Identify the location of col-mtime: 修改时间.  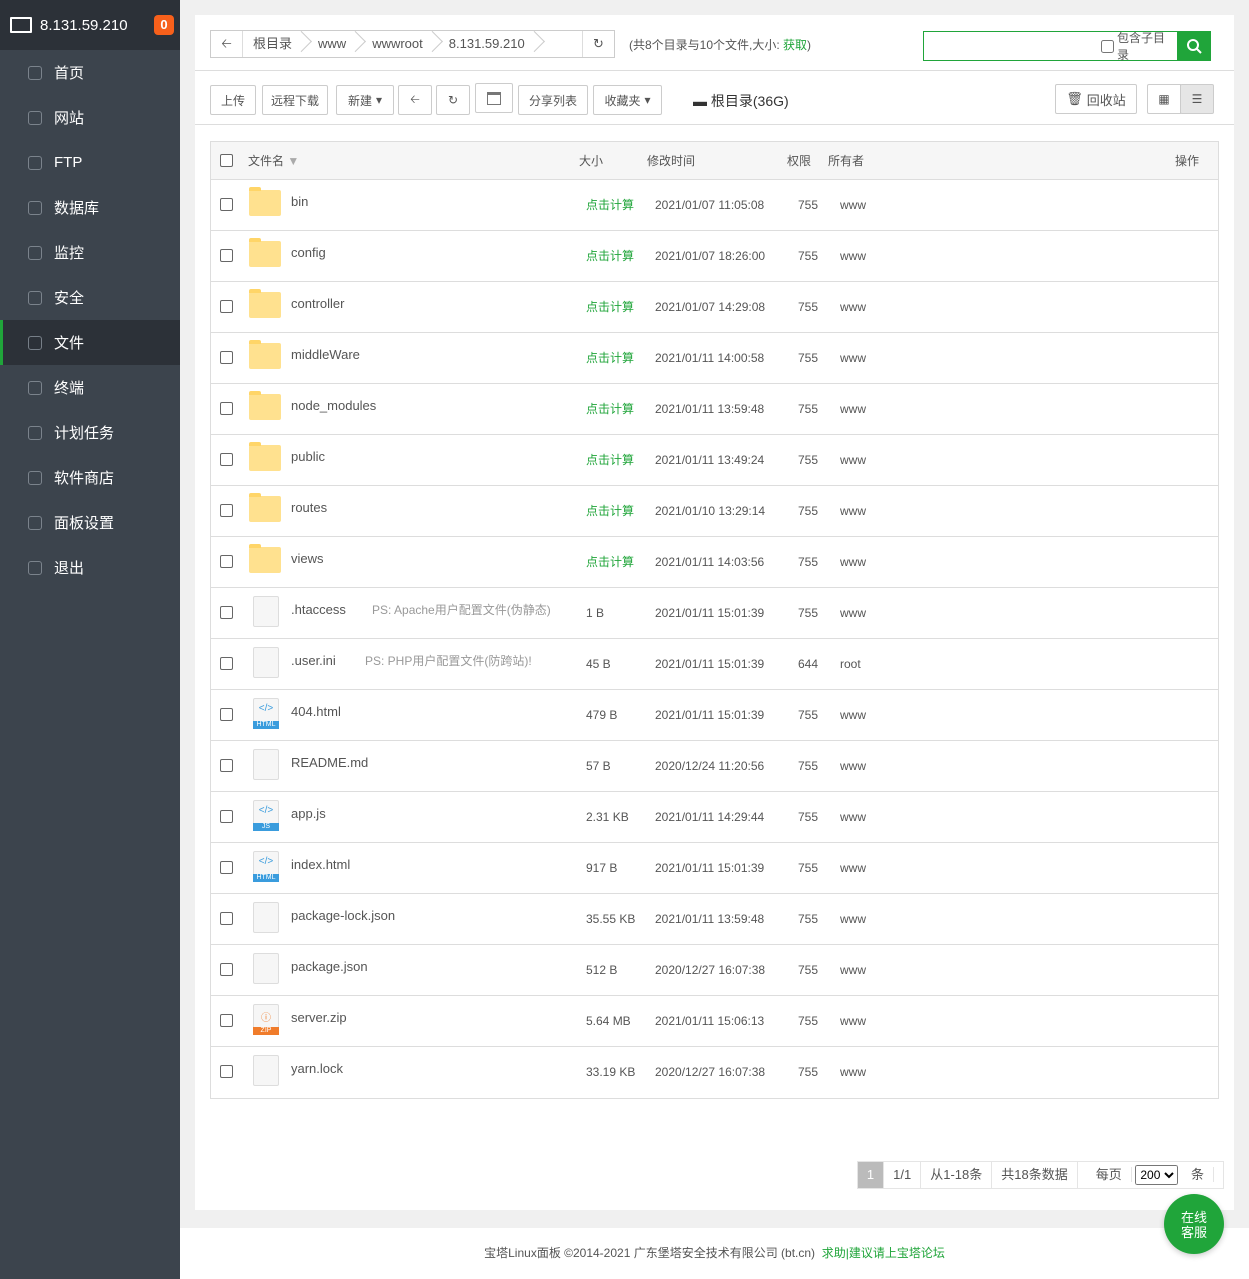
(671, 161).